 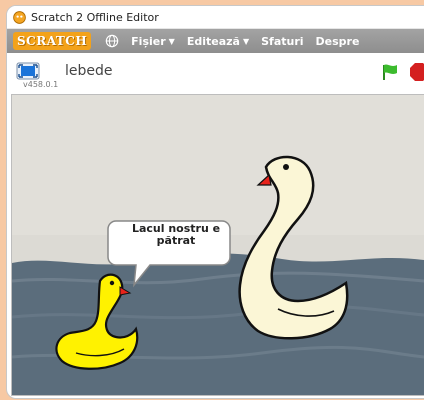 What do you see at coordinates (148, 41) in the screenshot?
I see `menu-file-label: Fișier` at bounding box center [148, 41].